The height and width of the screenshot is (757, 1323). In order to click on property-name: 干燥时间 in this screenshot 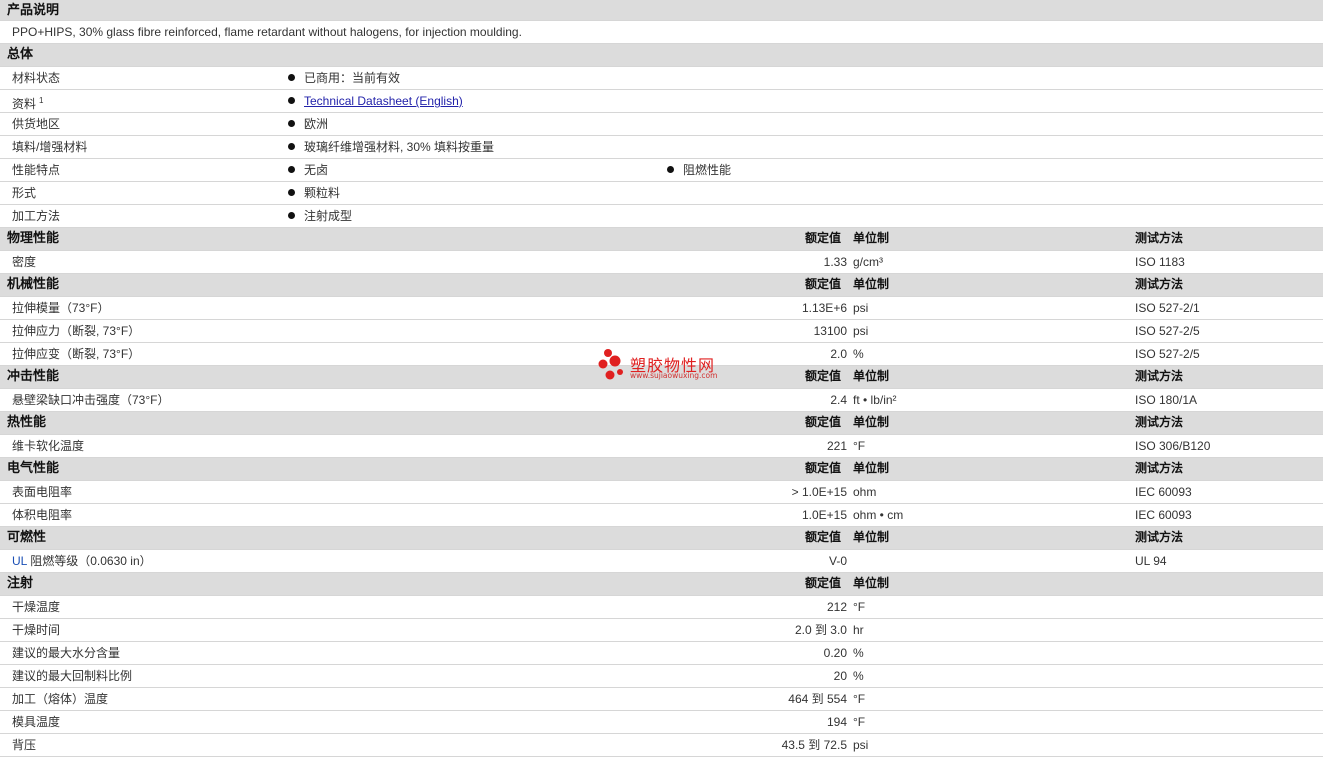, I will do `click(36, 630)`.